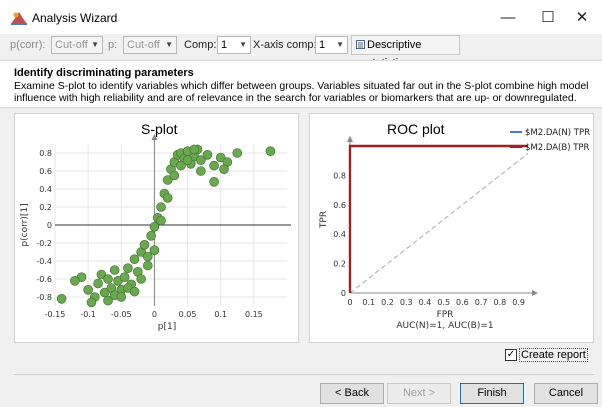  I want to click on xaxis-comp-select: 1 ▼, so click(331, 45).